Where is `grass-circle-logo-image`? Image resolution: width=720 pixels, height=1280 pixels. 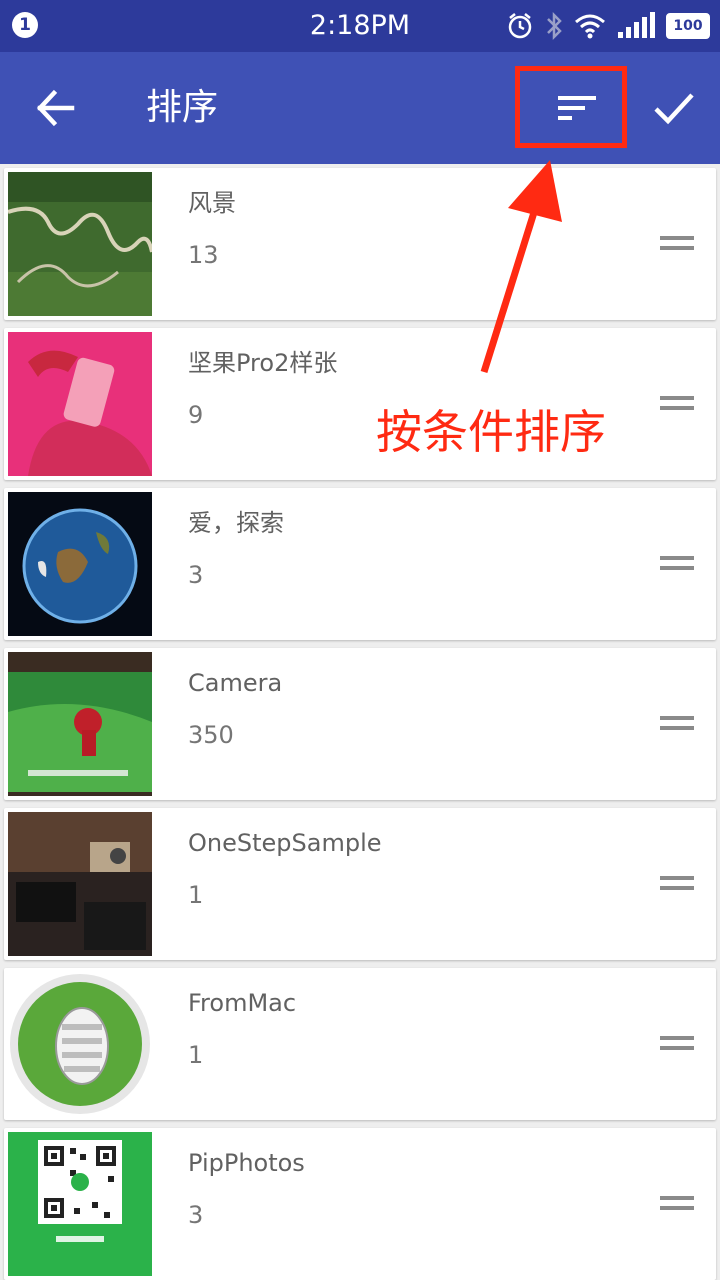 grass-circle-logo-image is located at coordinates (80, 1044).